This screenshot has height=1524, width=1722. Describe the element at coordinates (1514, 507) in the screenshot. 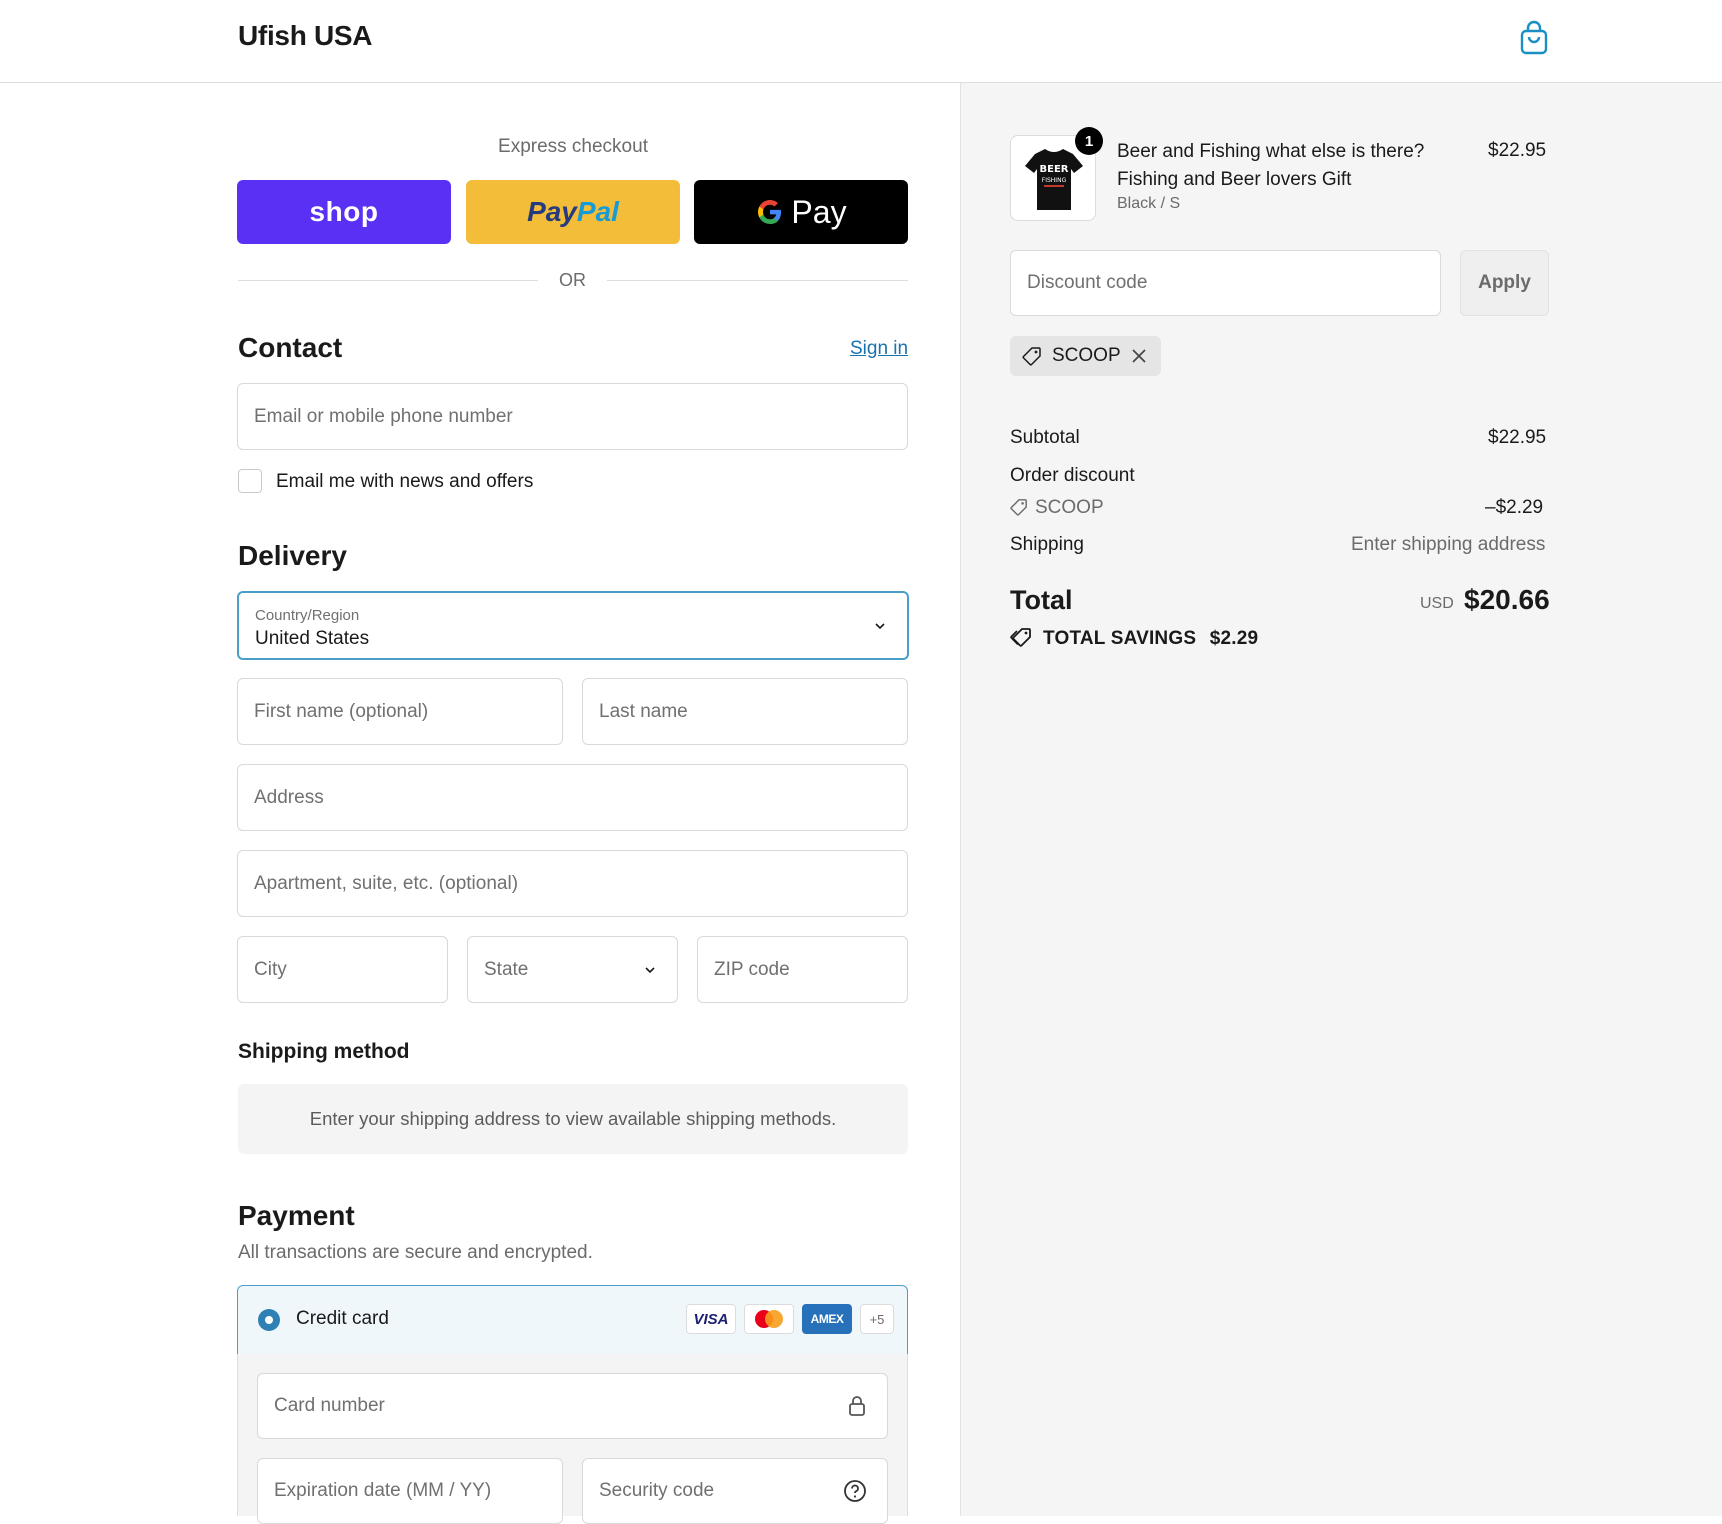

I see `discount-amount: –$2.29` at that location.